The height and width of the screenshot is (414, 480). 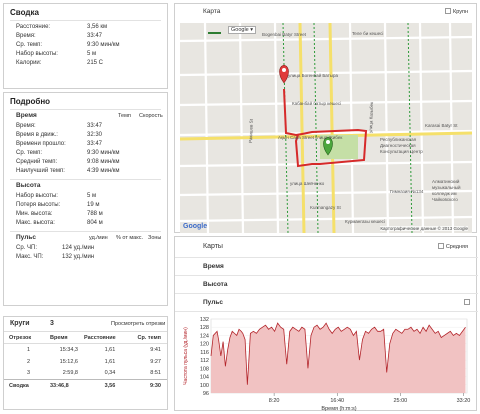 What do you see at coordinates (85, 63) in the screenshot?
I see `summary-row: Калории: 215 C` at bounding box center [85, 63].